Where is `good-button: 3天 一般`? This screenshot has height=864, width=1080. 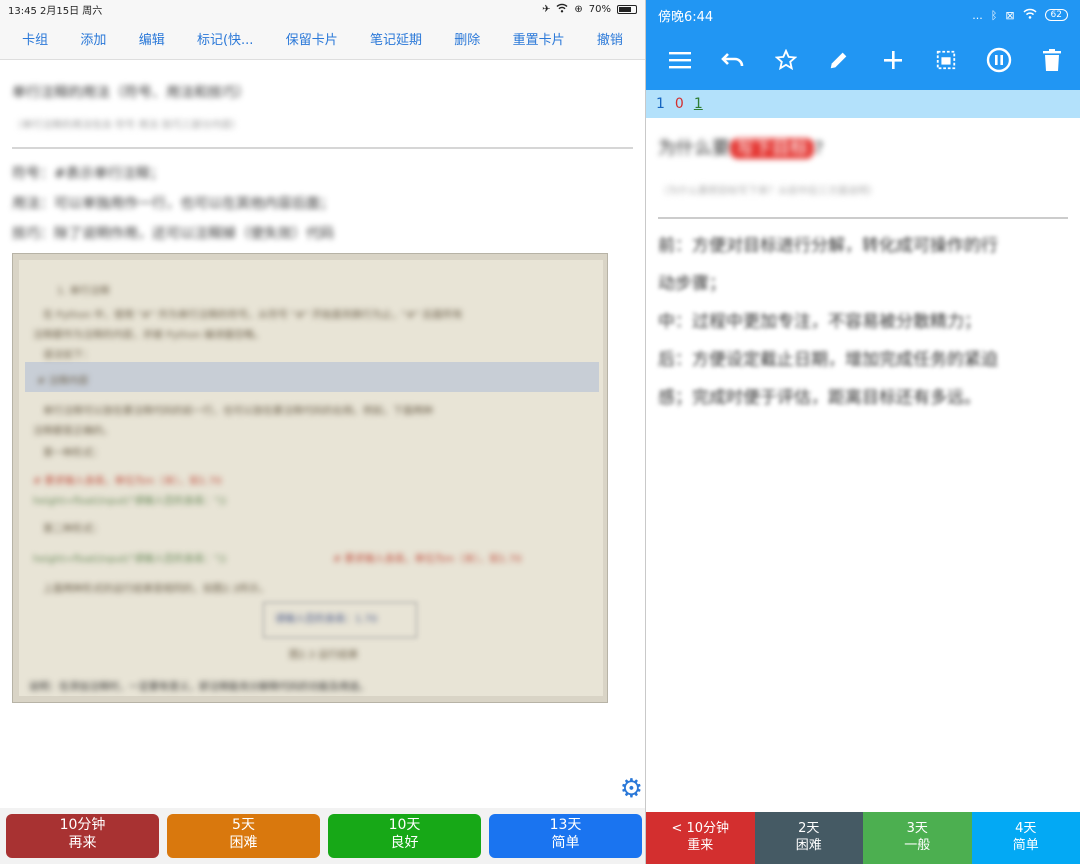
good-button: 3天 一般 is located at coordinates (917, 838).